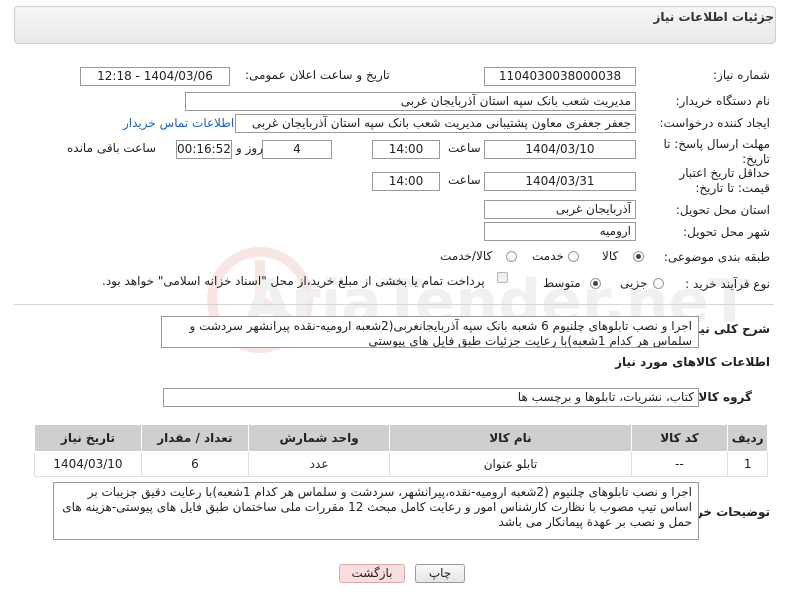 This screenshot has height=598, width=788. What do you see at coordinates (679, 438) in the screenshot?
I see `col-header-code: کد کالا` at bounding box center [679, 438].